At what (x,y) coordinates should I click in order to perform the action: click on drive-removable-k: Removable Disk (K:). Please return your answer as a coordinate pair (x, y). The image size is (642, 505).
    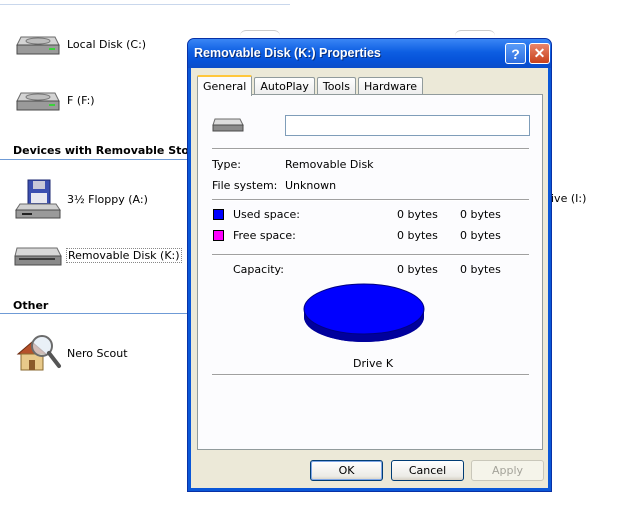
    Looking at the image, I should click on (97, 255).